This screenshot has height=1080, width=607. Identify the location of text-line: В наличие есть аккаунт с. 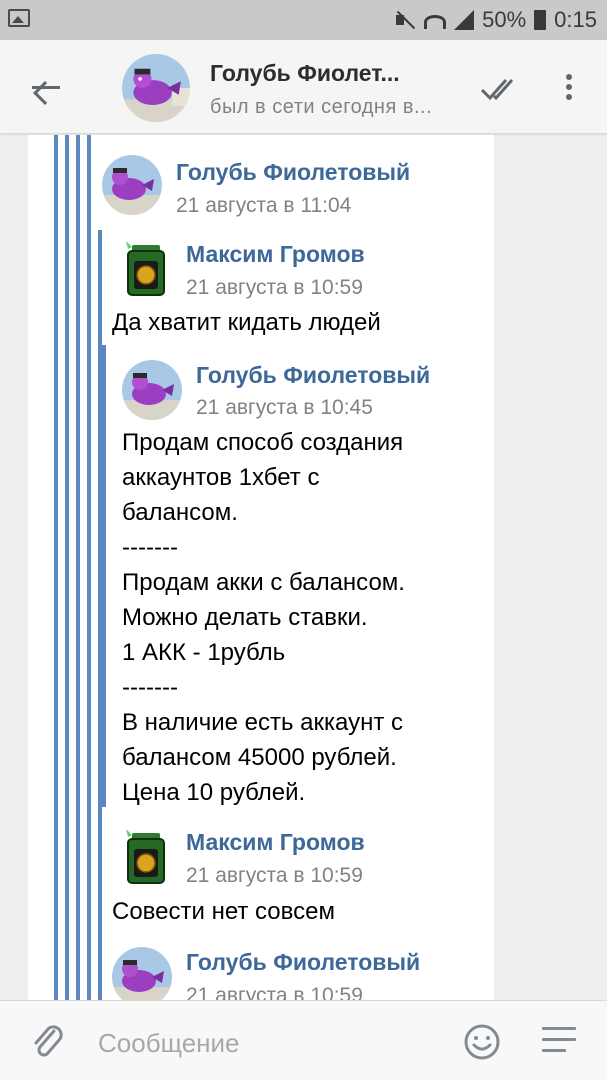
(262, 722).